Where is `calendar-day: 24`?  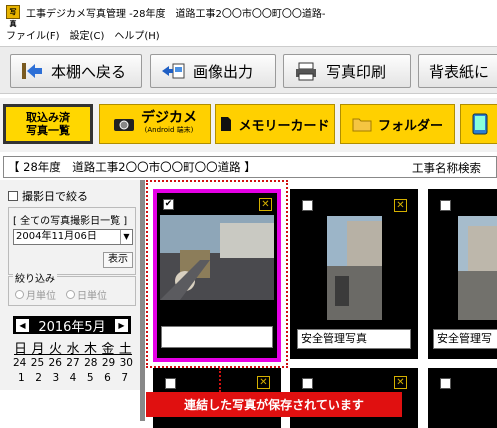 calendar-day: 24 is located at coordinates (19, 363).